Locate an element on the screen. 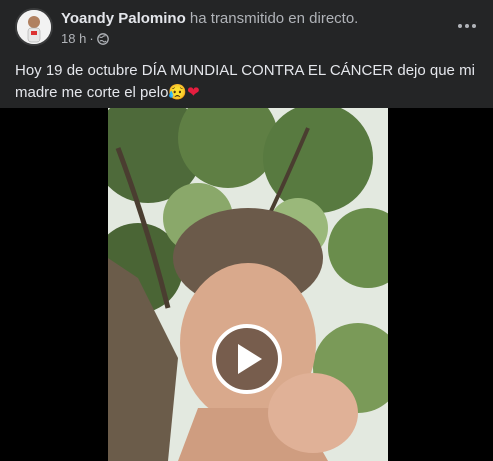 The height and width of the screenshot is (461, 493). avatar-image is located at coordinates (34, 27).